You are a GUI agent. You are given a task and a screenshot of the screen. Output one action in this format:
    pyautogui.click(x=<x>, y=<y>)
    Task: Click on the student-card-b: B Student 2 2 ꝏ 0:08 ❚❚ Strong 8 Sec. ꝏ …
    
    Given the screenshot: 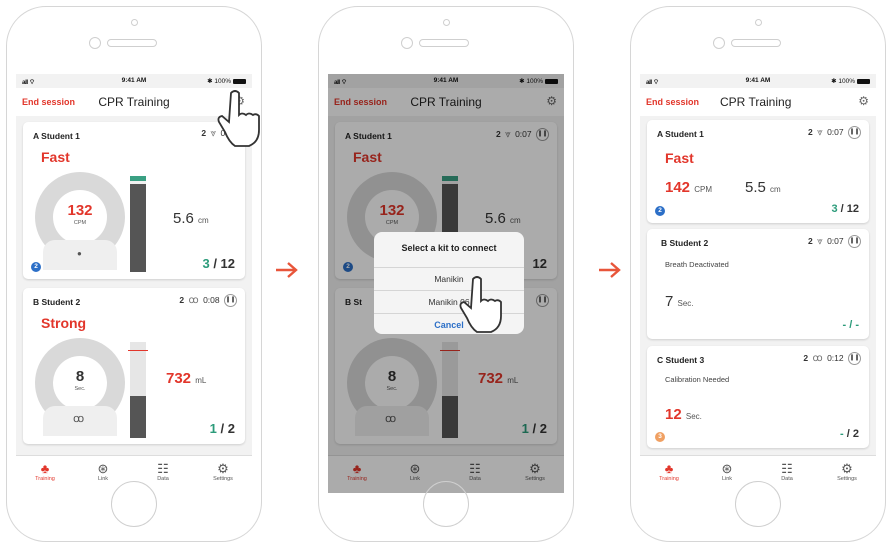 What is the action you would take?
    pyautogui.click(x=134, y=366)
    